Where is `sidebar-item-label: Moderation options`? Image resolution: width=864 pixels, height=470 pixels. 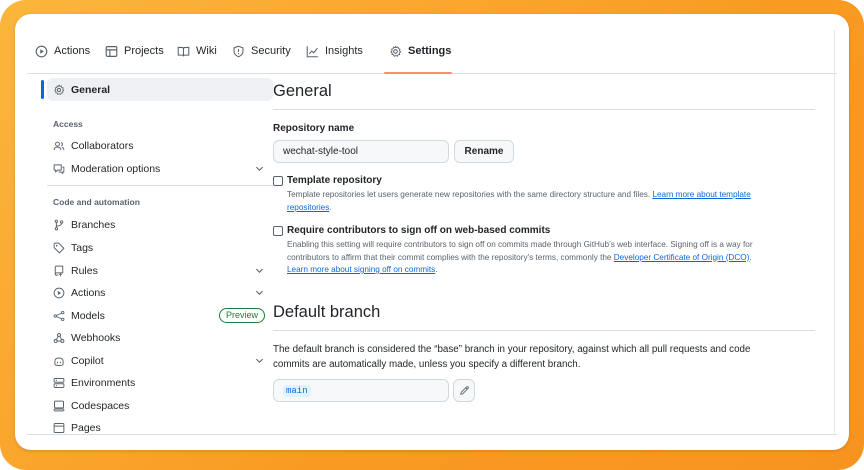 sidebar-item-label: Moderation options is located at coordinates (116, 168).